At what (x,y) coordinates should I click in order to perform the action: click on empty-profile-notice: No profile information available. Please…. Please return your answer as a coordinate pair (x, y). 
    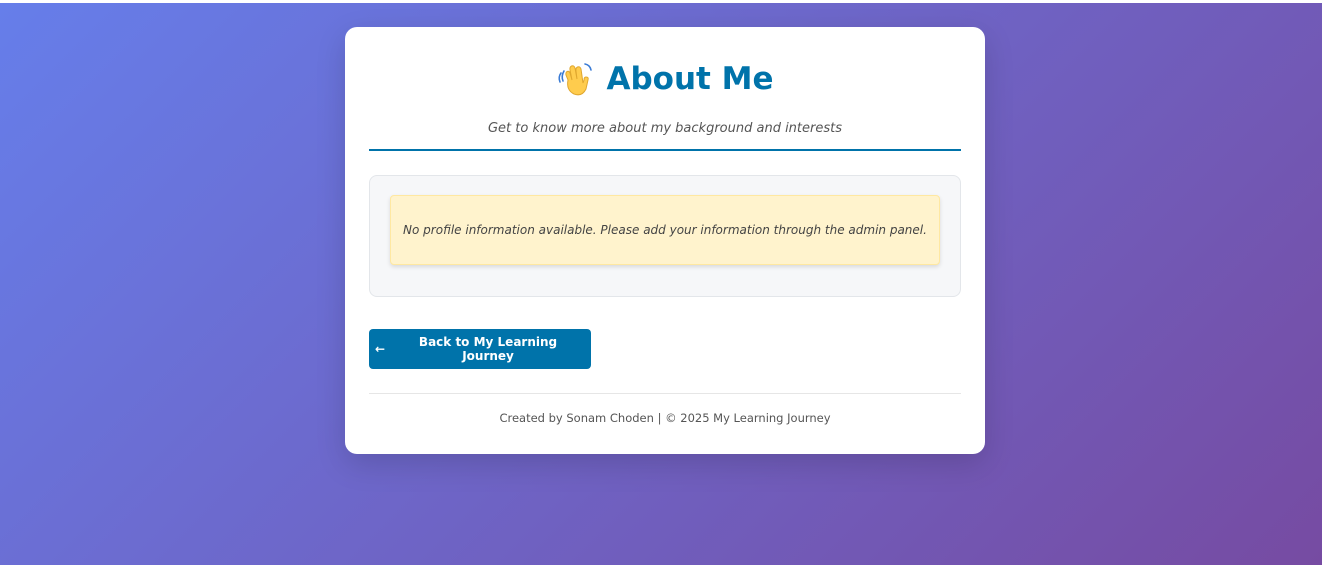
    Looking at the image, I should click on (665, 230).